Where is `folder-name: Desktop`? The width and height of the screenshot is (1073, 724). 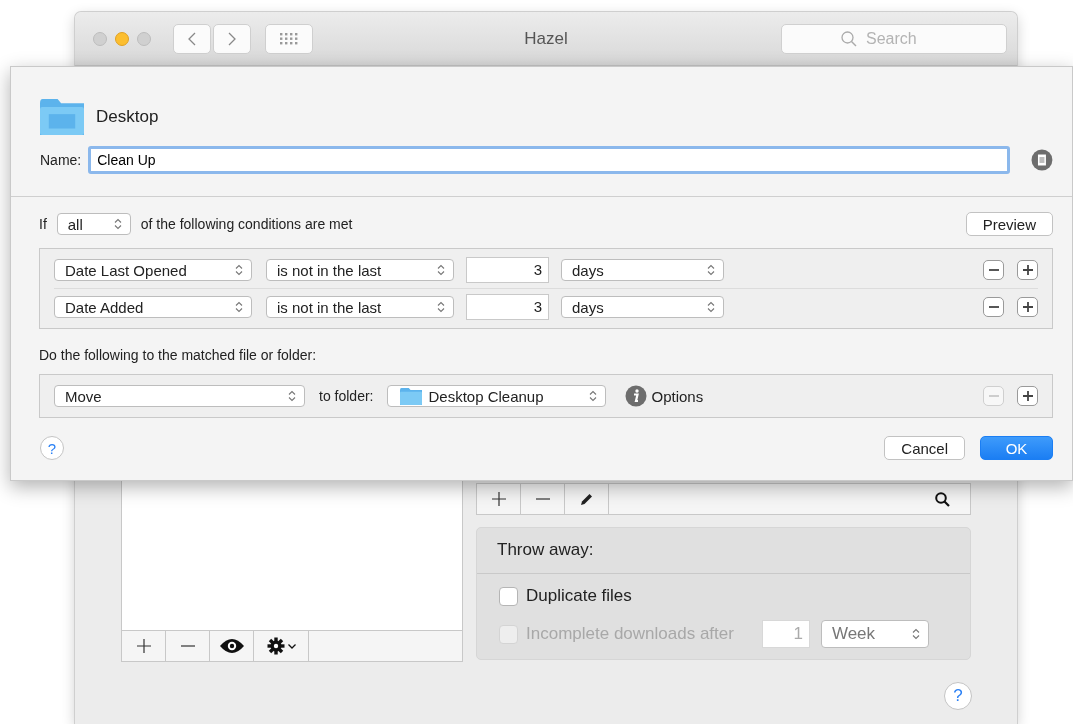 folder-name: Desktop is located at coordinates (127, 117).